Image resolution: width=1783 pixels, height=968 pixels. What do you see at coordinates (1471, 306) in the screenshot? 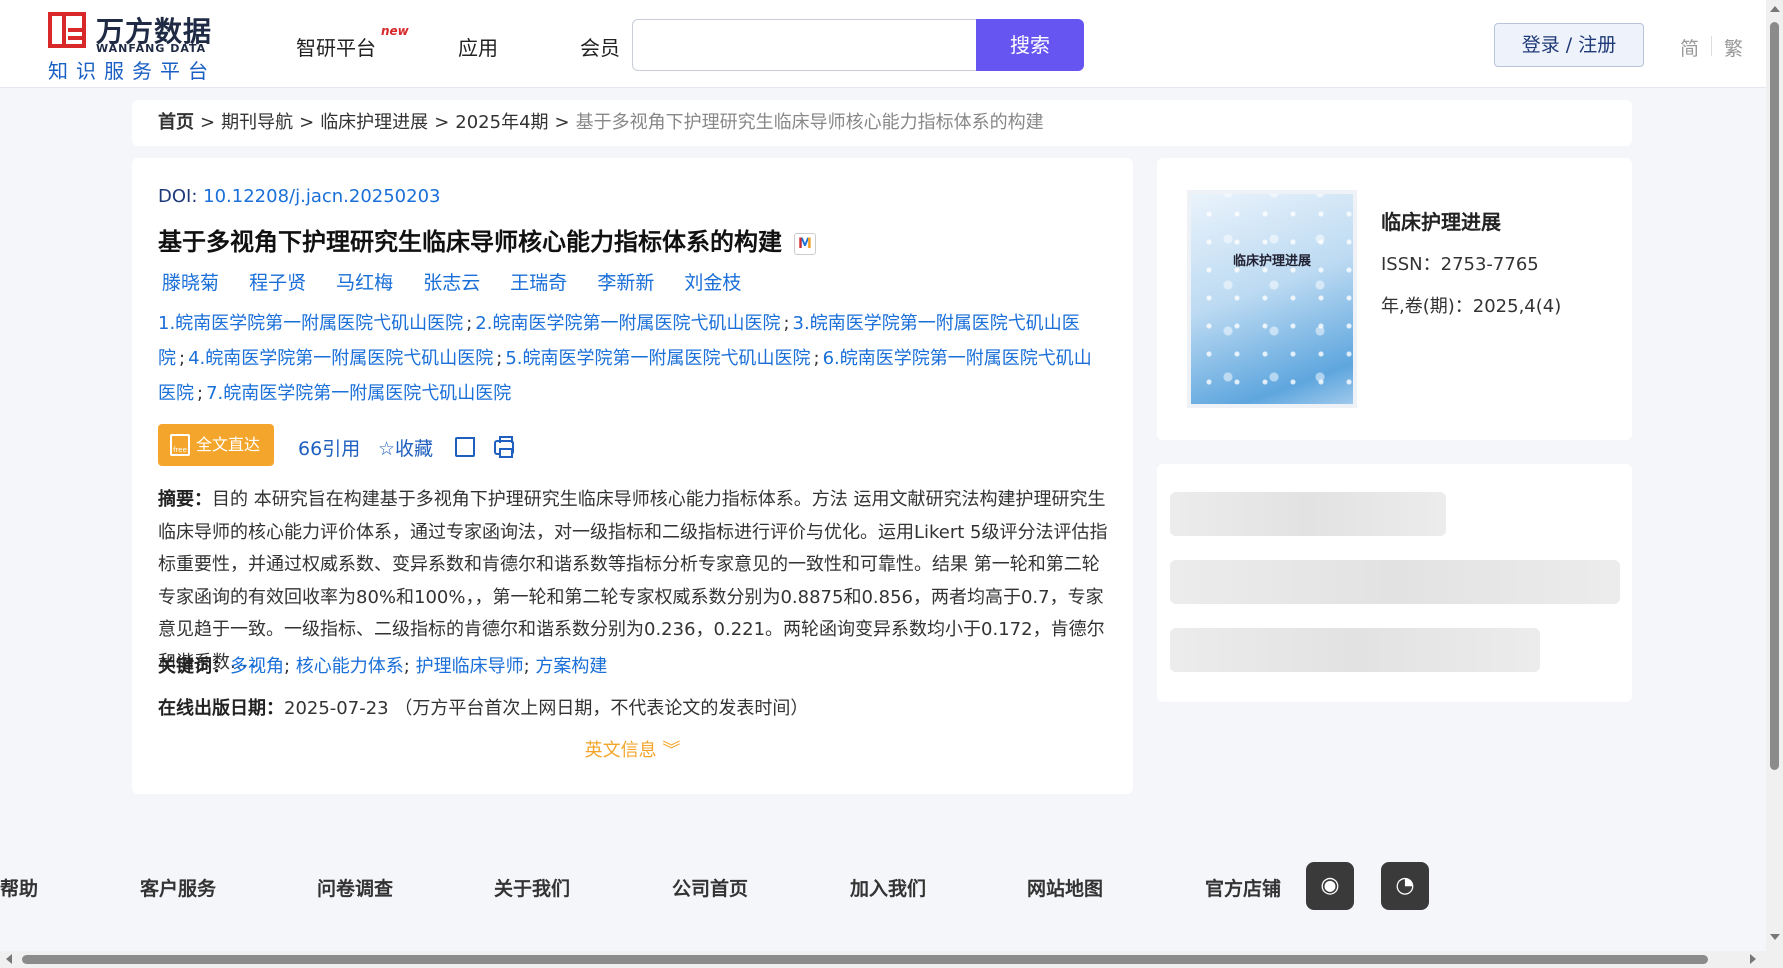
I see `journal-volume: 年,卷(期)：2025,4(4)` at bounding box center [1471, 306].